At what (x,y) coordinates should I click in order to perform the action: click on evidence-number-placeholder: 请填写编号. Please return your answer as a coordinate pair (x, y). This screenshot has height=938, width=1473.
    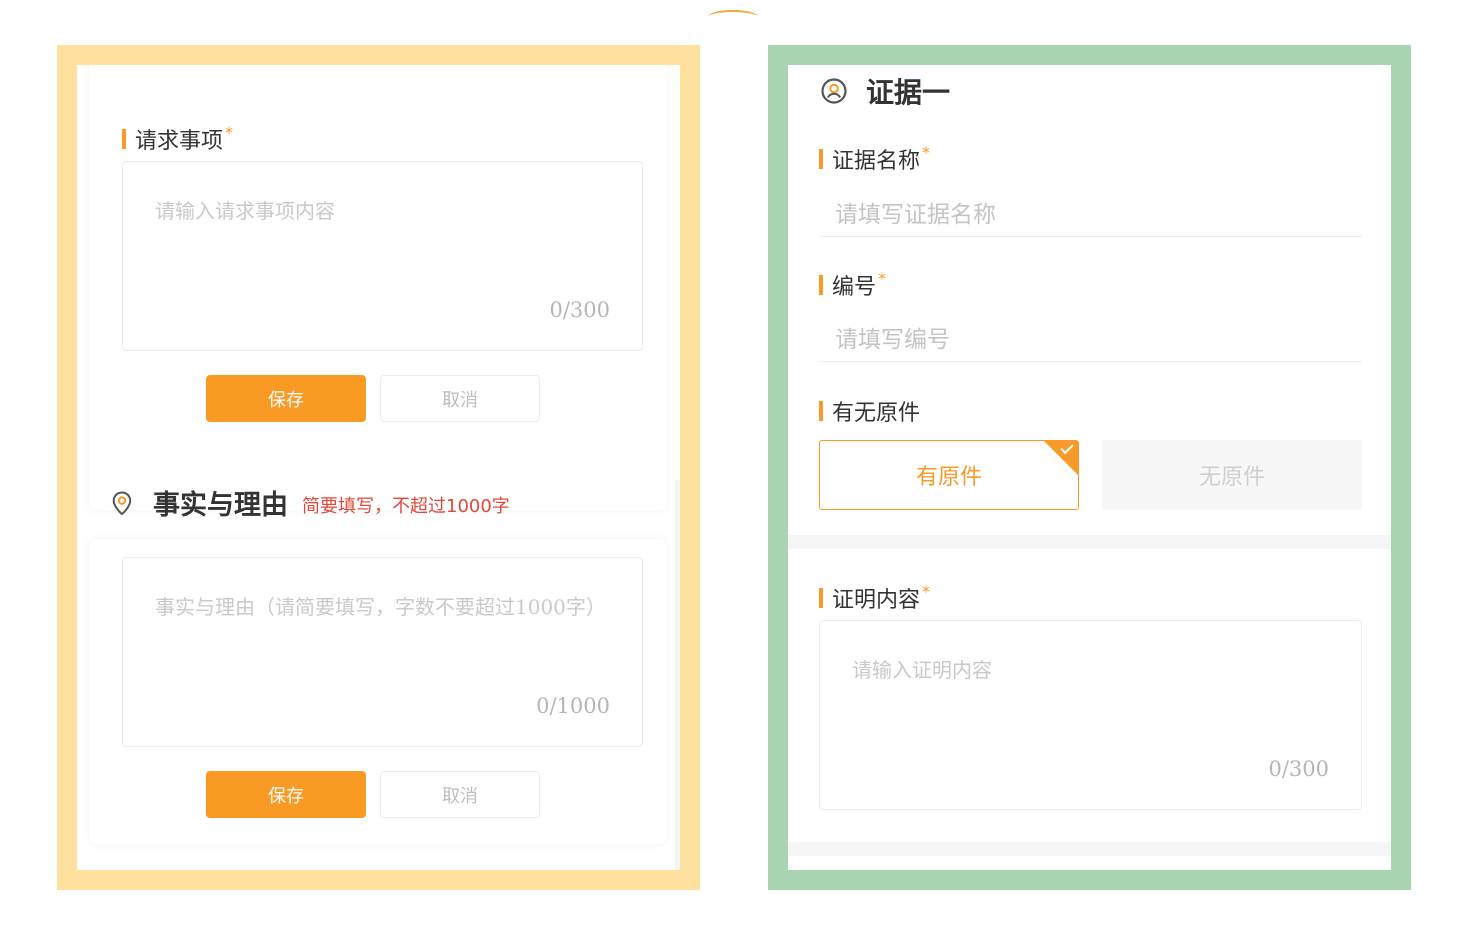
    Looking at the image, I should click on (892, 340).